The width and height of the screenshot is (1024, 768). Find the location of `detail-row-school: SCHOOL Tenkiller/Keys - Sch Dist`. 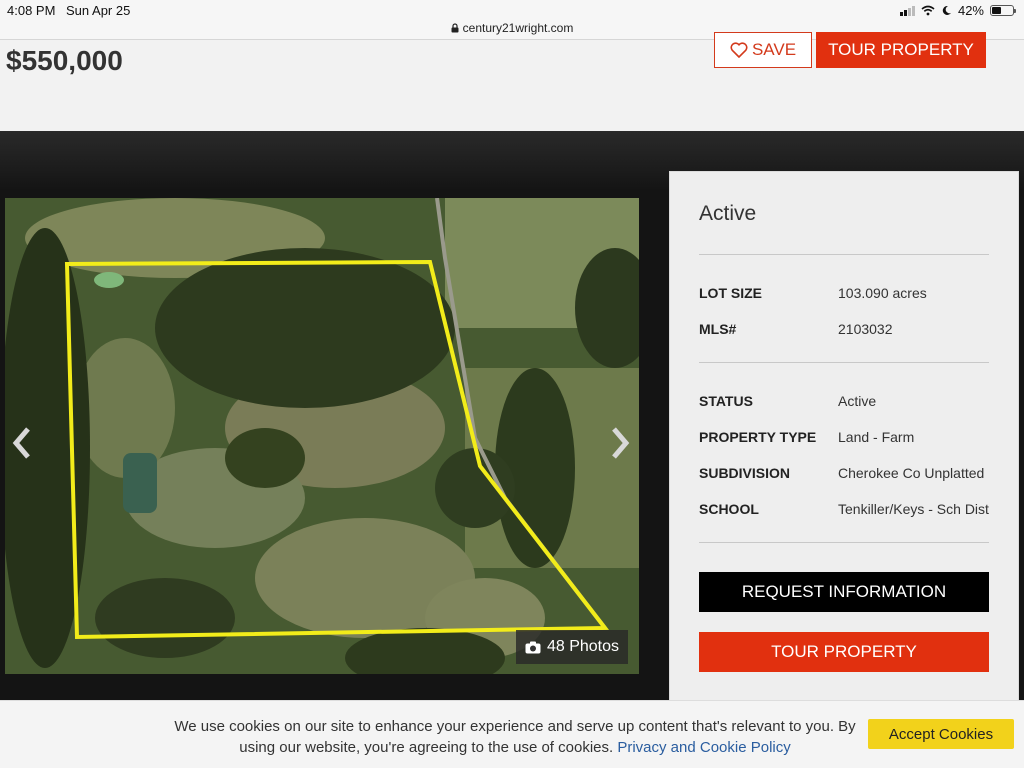

detail-row-school: SCHOOL Tenkiller/Keys - Sch Dist is located at coordinates (849, 509).